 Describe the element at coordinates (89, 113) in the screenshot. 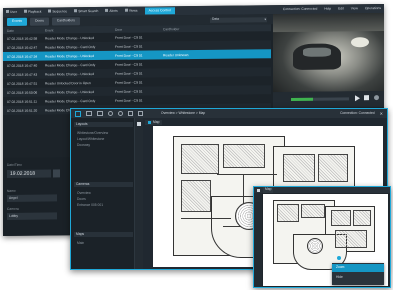

I see `folder-icon` at that location.